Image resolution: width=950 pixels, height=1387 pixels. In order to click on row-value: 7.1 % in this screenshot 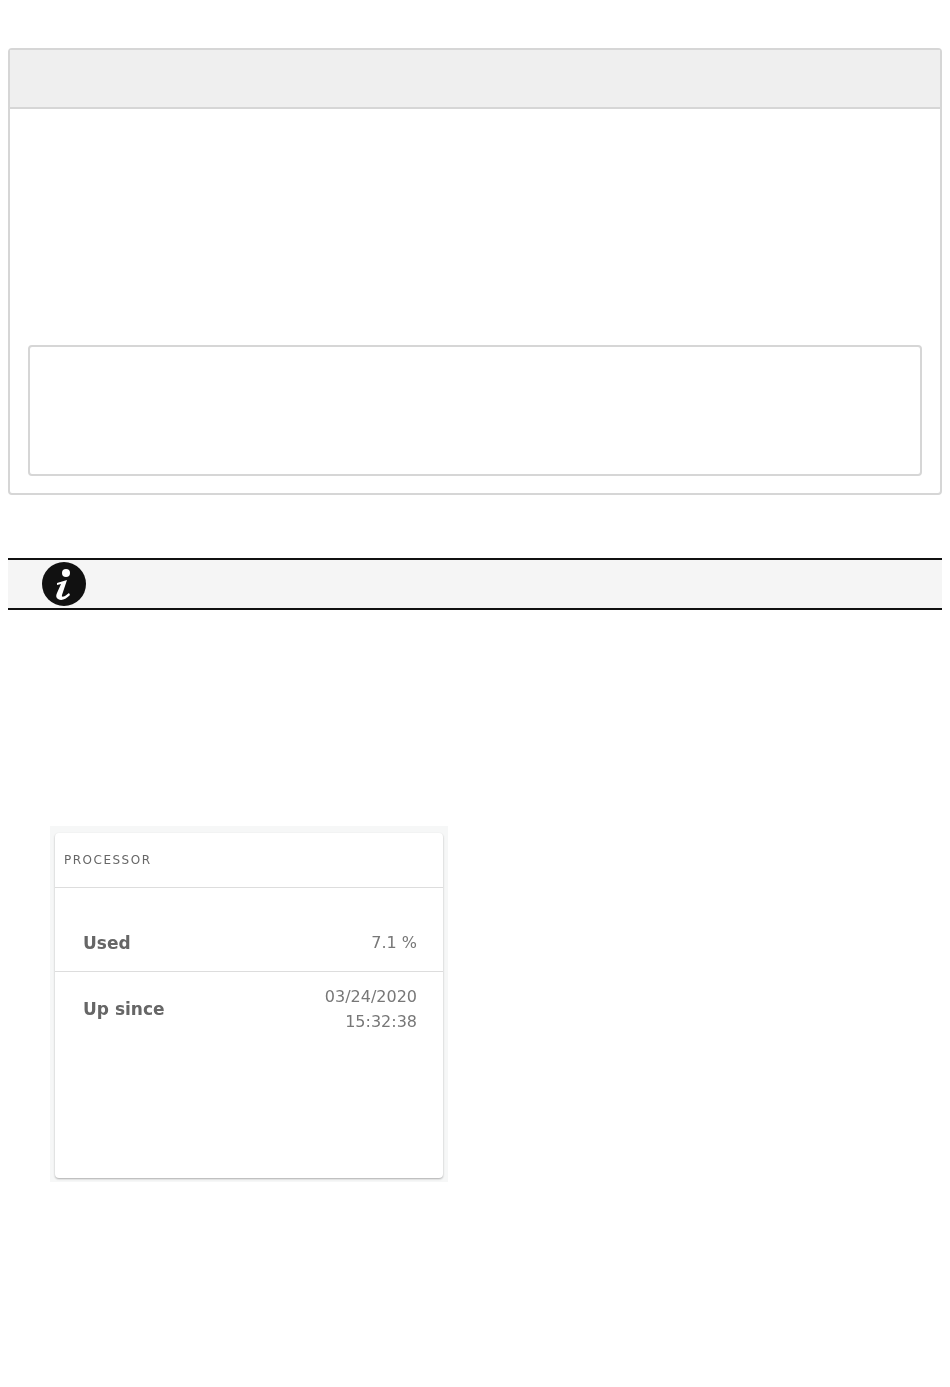, I will do `click(394, 943)`.